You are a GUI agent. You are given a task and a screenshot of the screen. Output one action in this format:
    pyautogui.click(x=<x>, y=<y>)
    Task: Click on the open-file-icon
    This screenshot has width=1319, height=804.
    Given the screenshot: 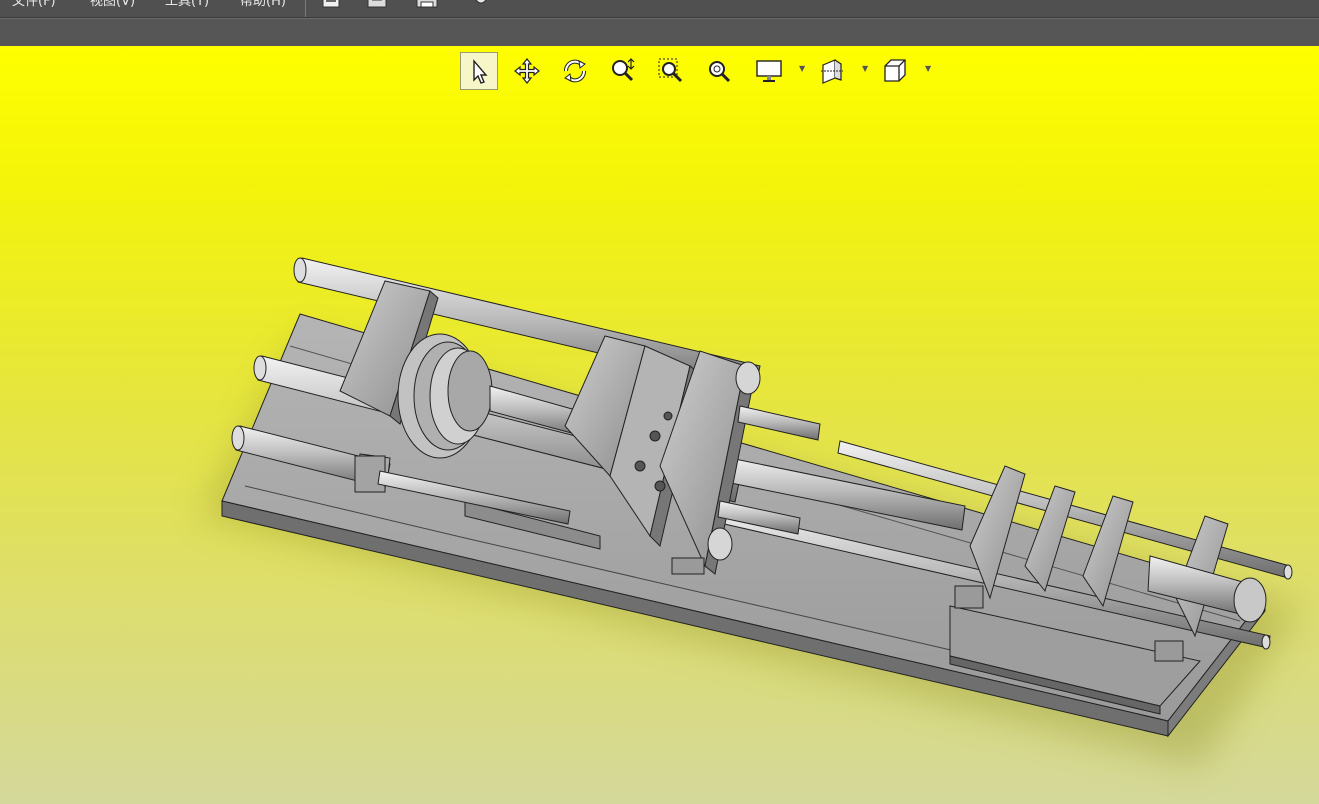 What is the action you would take?
    pyautogui.click(x=331, y=4)
    